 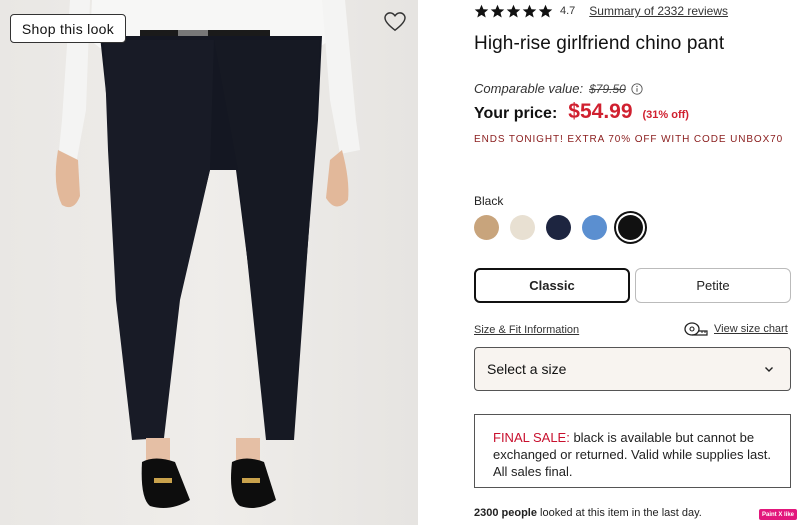 I want to click on size-chart-link: View size chart, so click(x=736, y=329).